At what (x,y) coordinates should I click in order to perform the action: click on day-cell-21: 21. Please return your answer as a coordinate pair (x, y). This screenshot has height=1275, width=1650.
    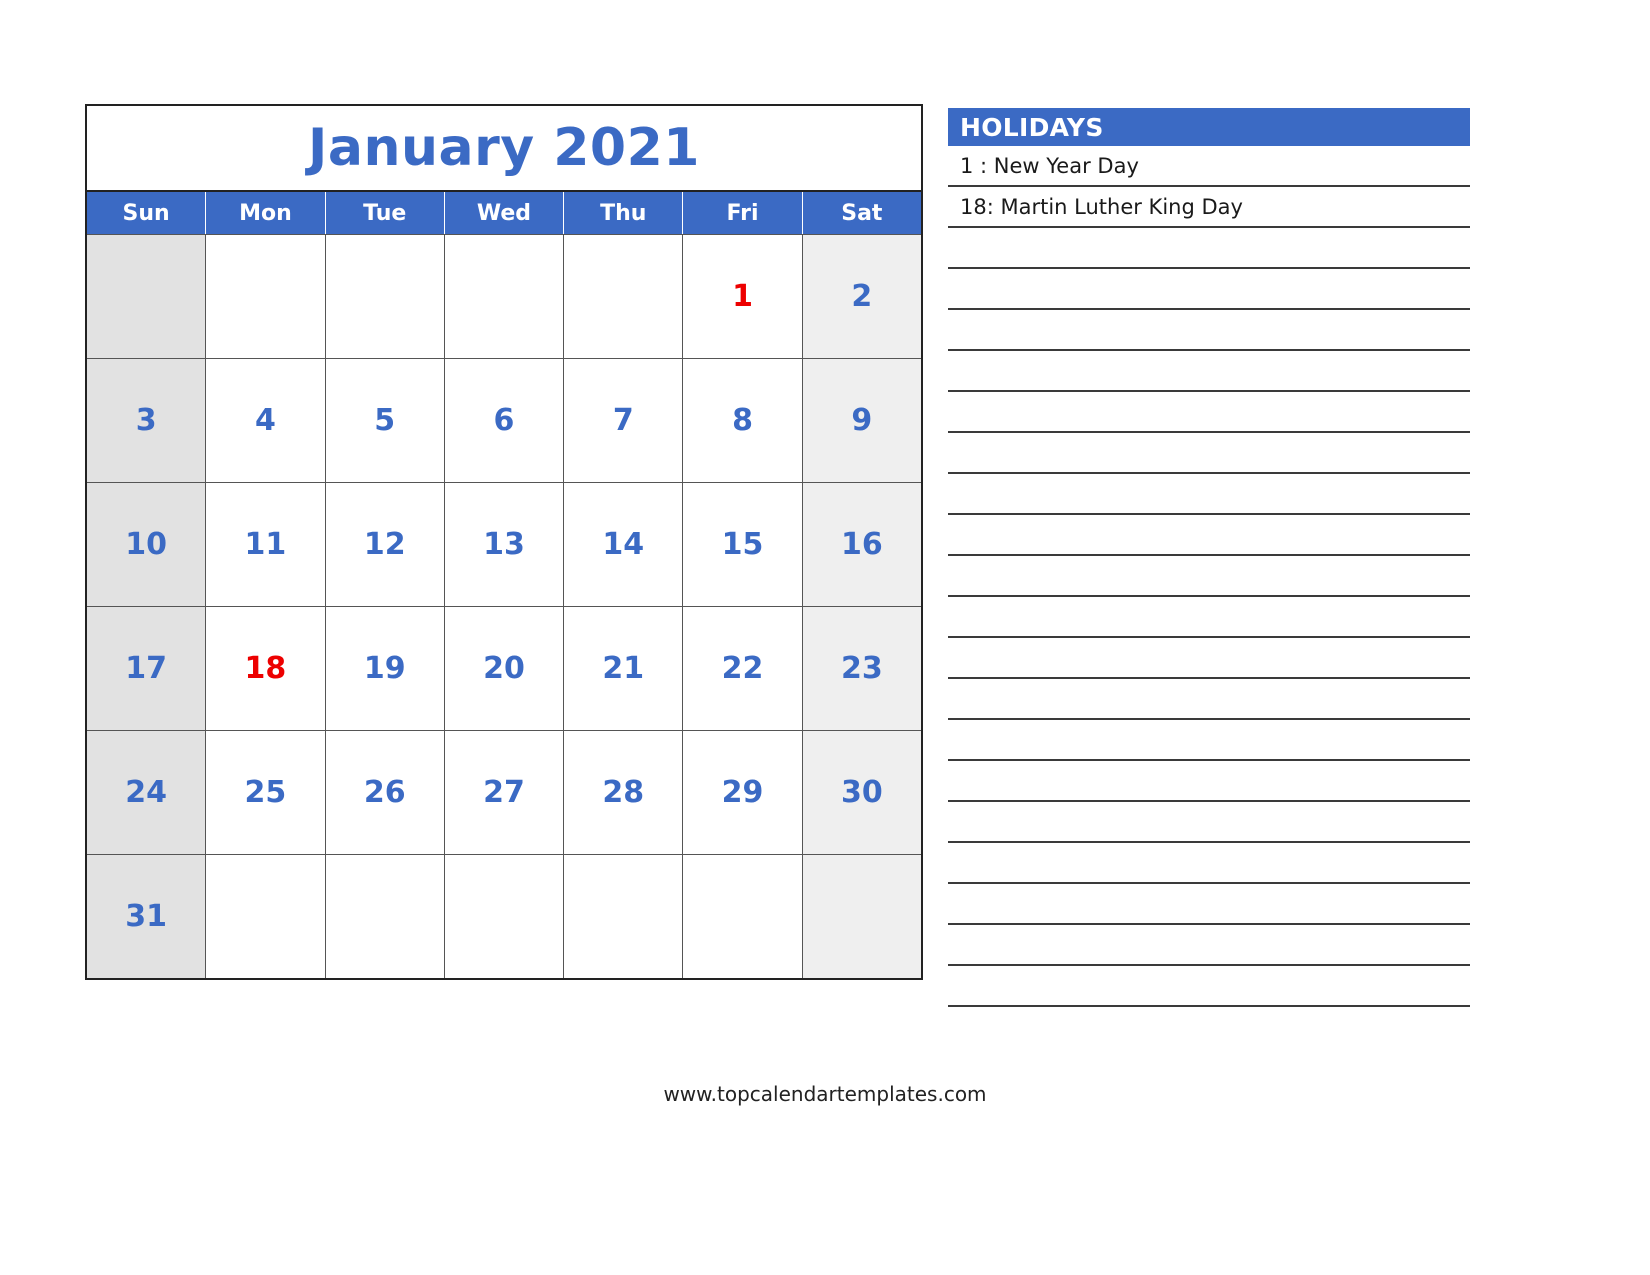
    Looking at the image, I should click on (624, 669).